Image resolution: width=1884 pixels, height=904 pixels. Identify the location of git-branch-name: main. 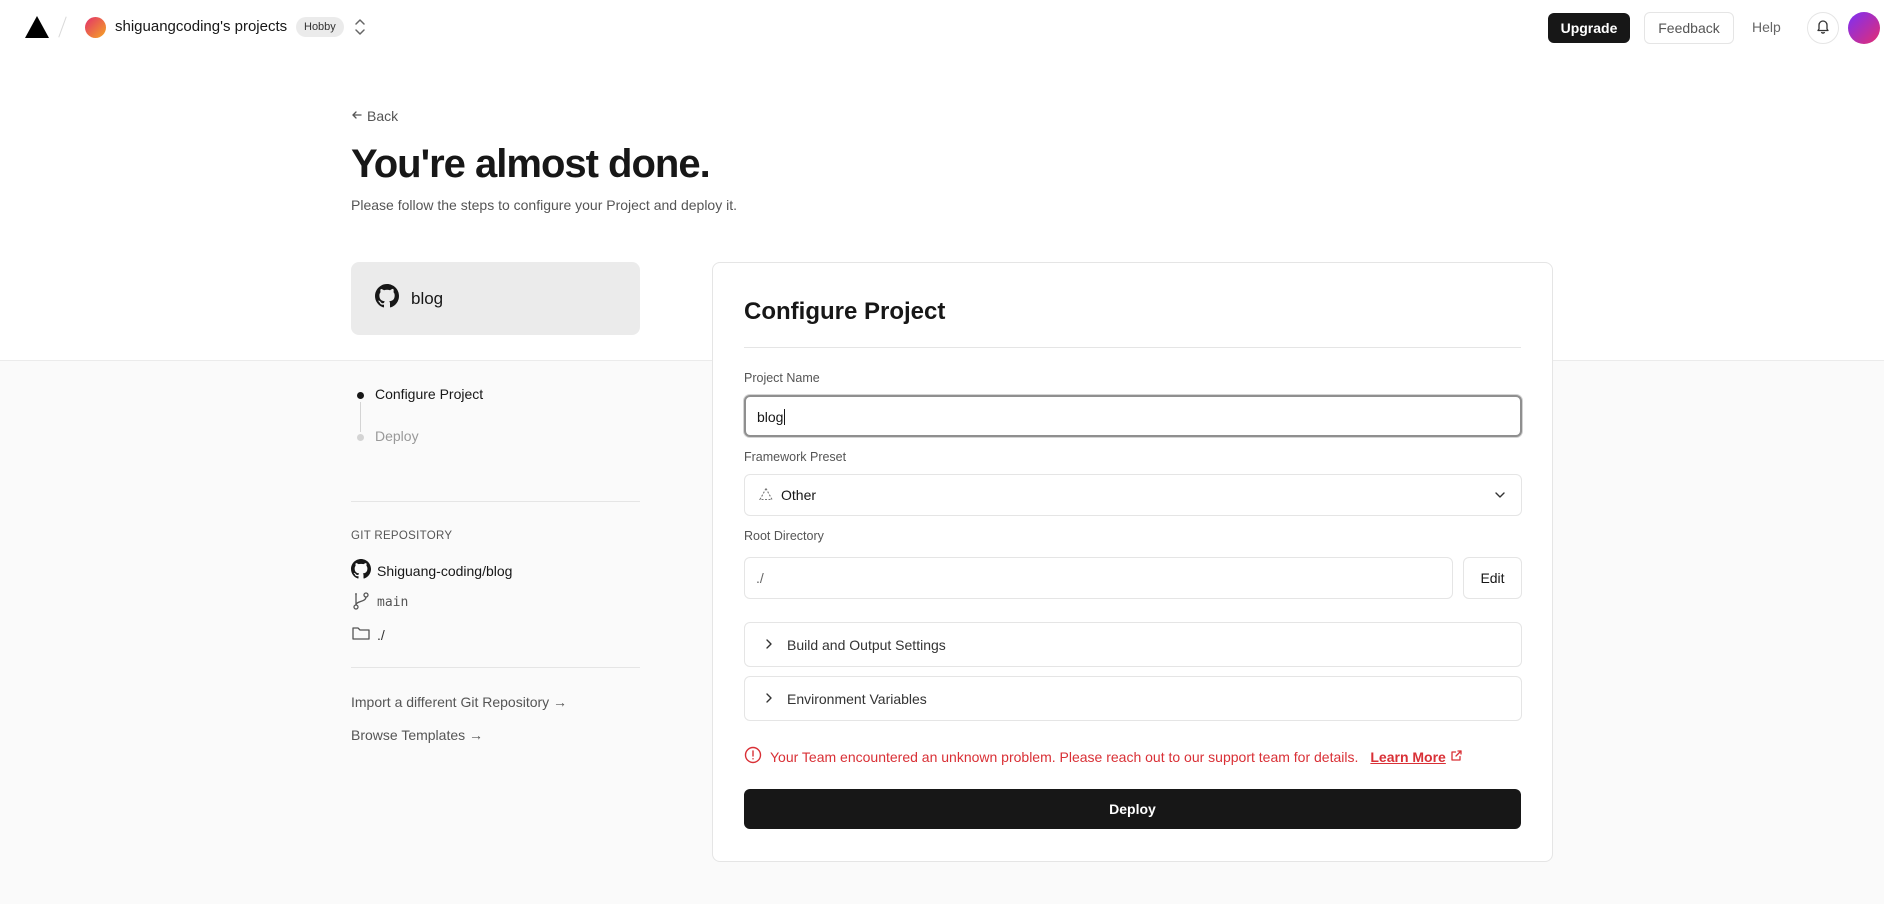
(393, 602).